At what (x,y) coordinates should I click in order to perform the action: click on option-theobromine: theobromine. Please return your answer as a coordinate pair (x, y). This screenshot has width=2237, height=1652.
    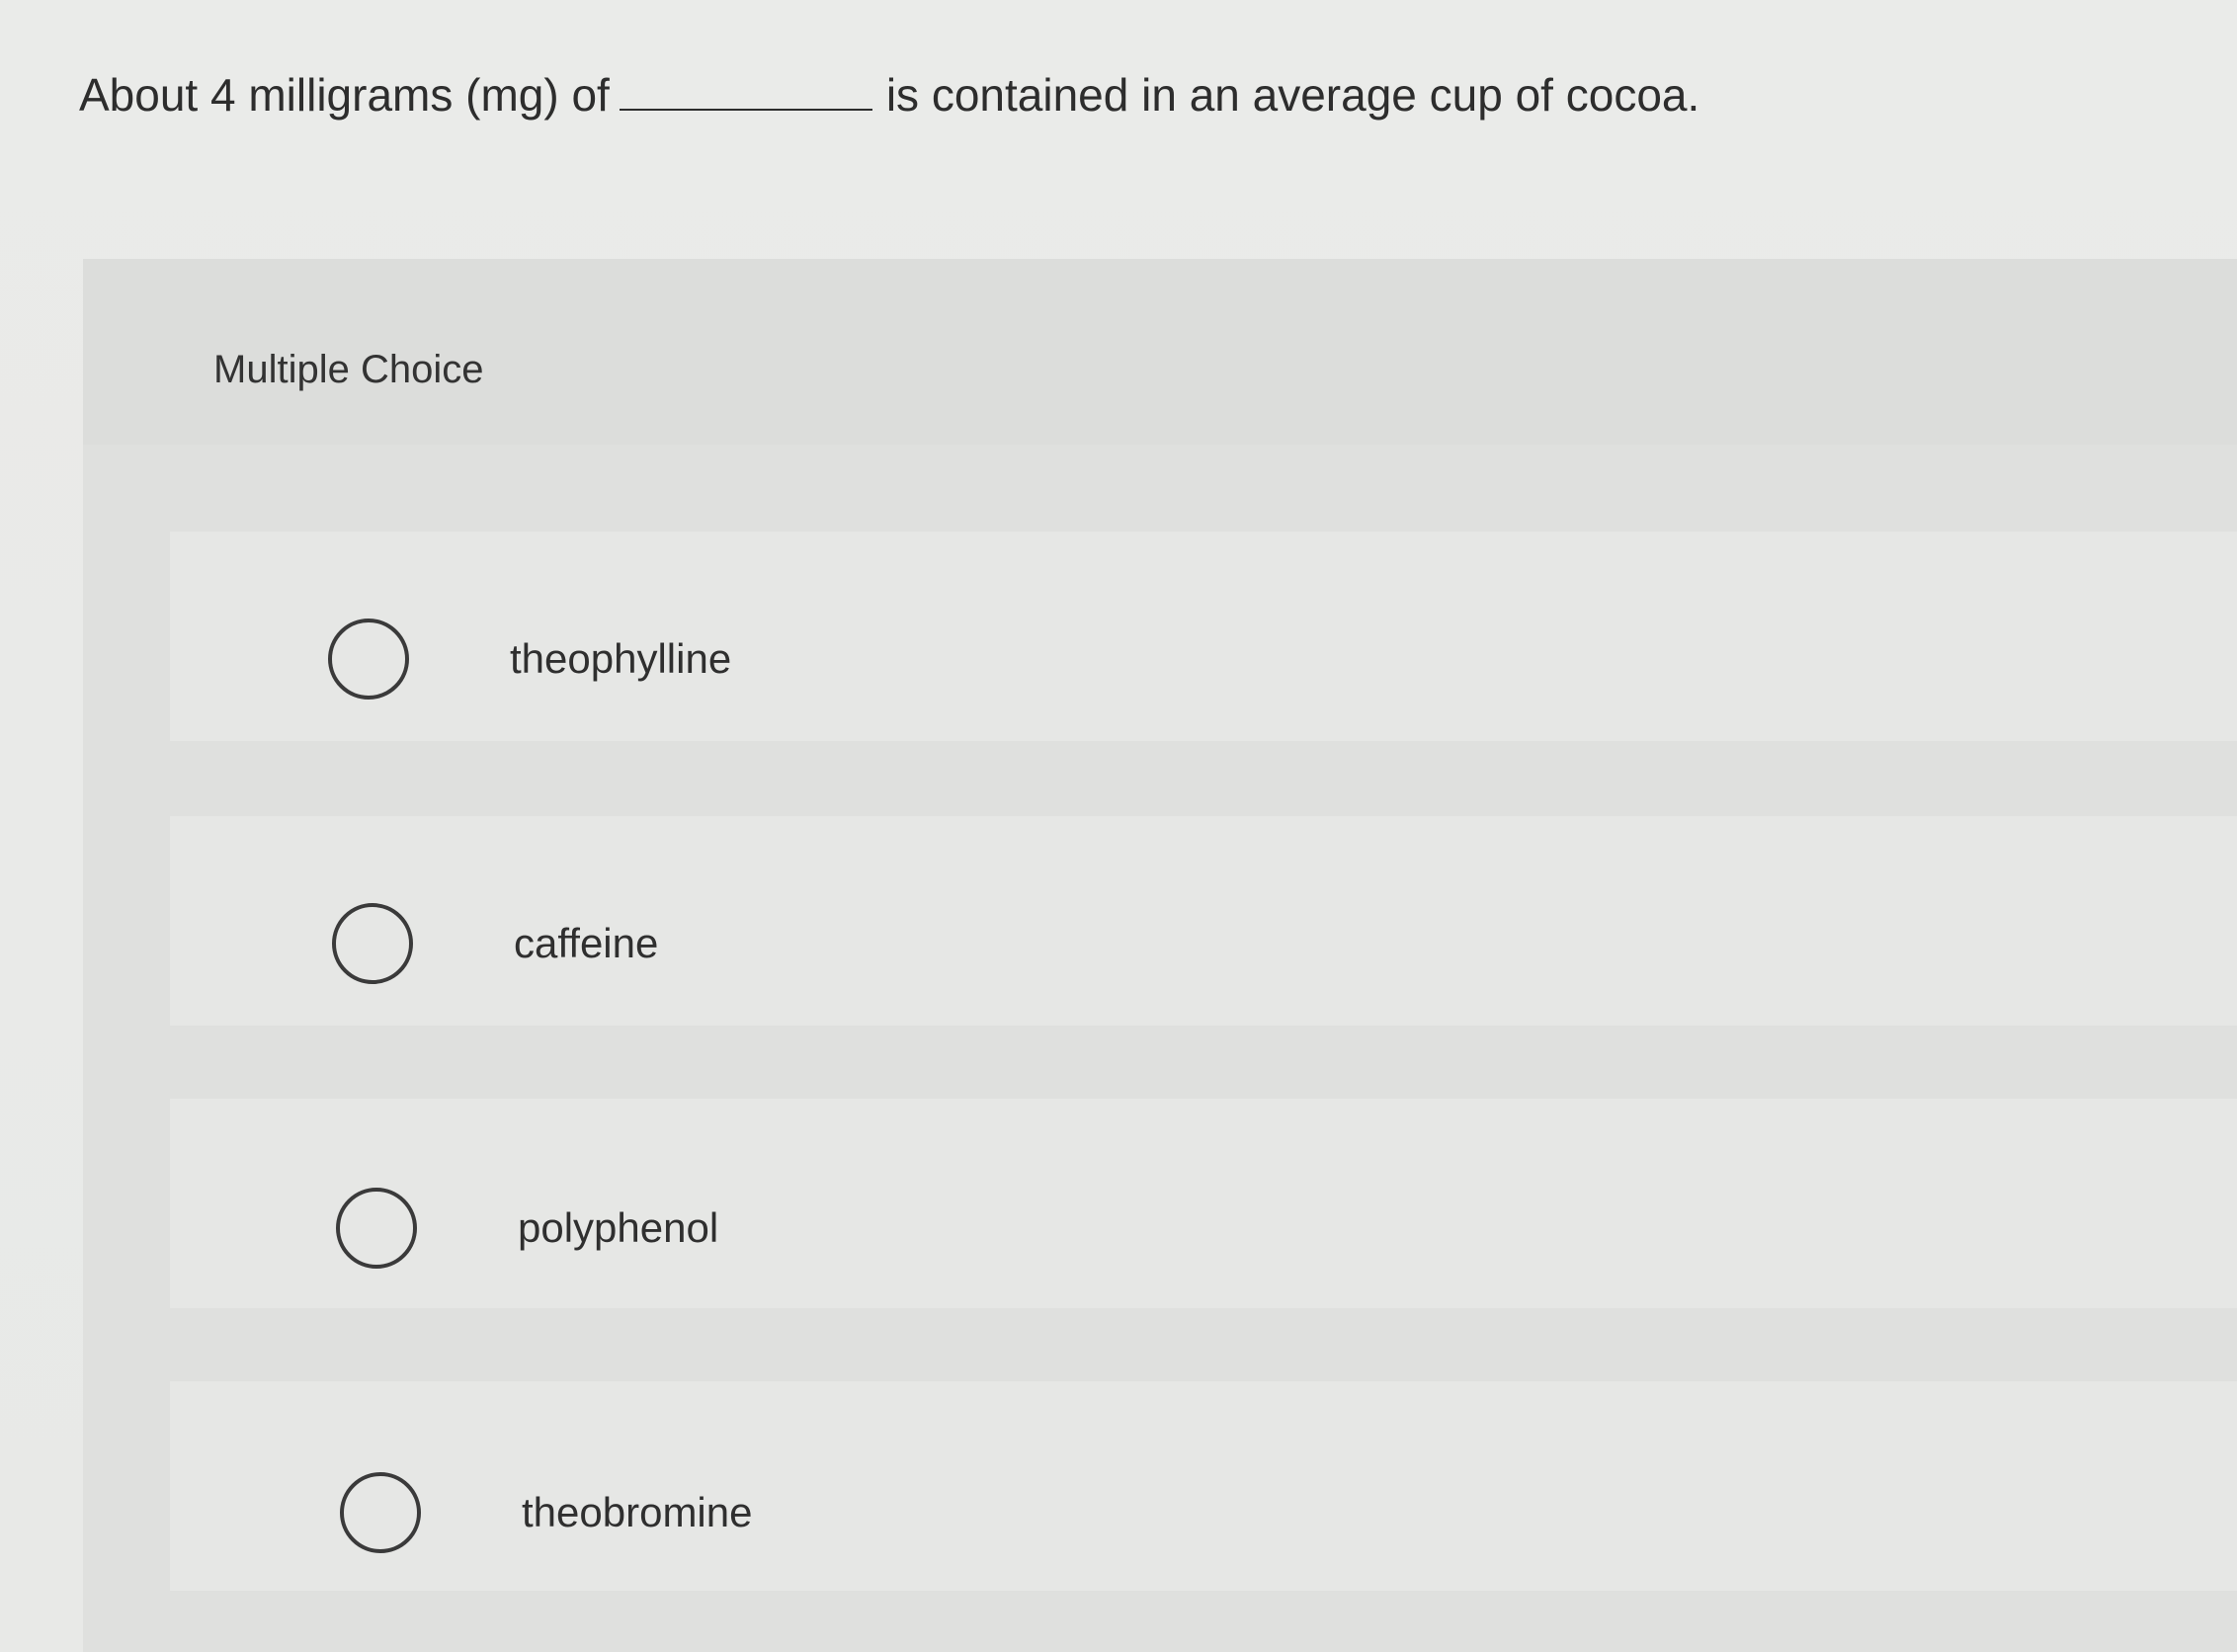
    Looking at the image, I should click on (1203, 1486).